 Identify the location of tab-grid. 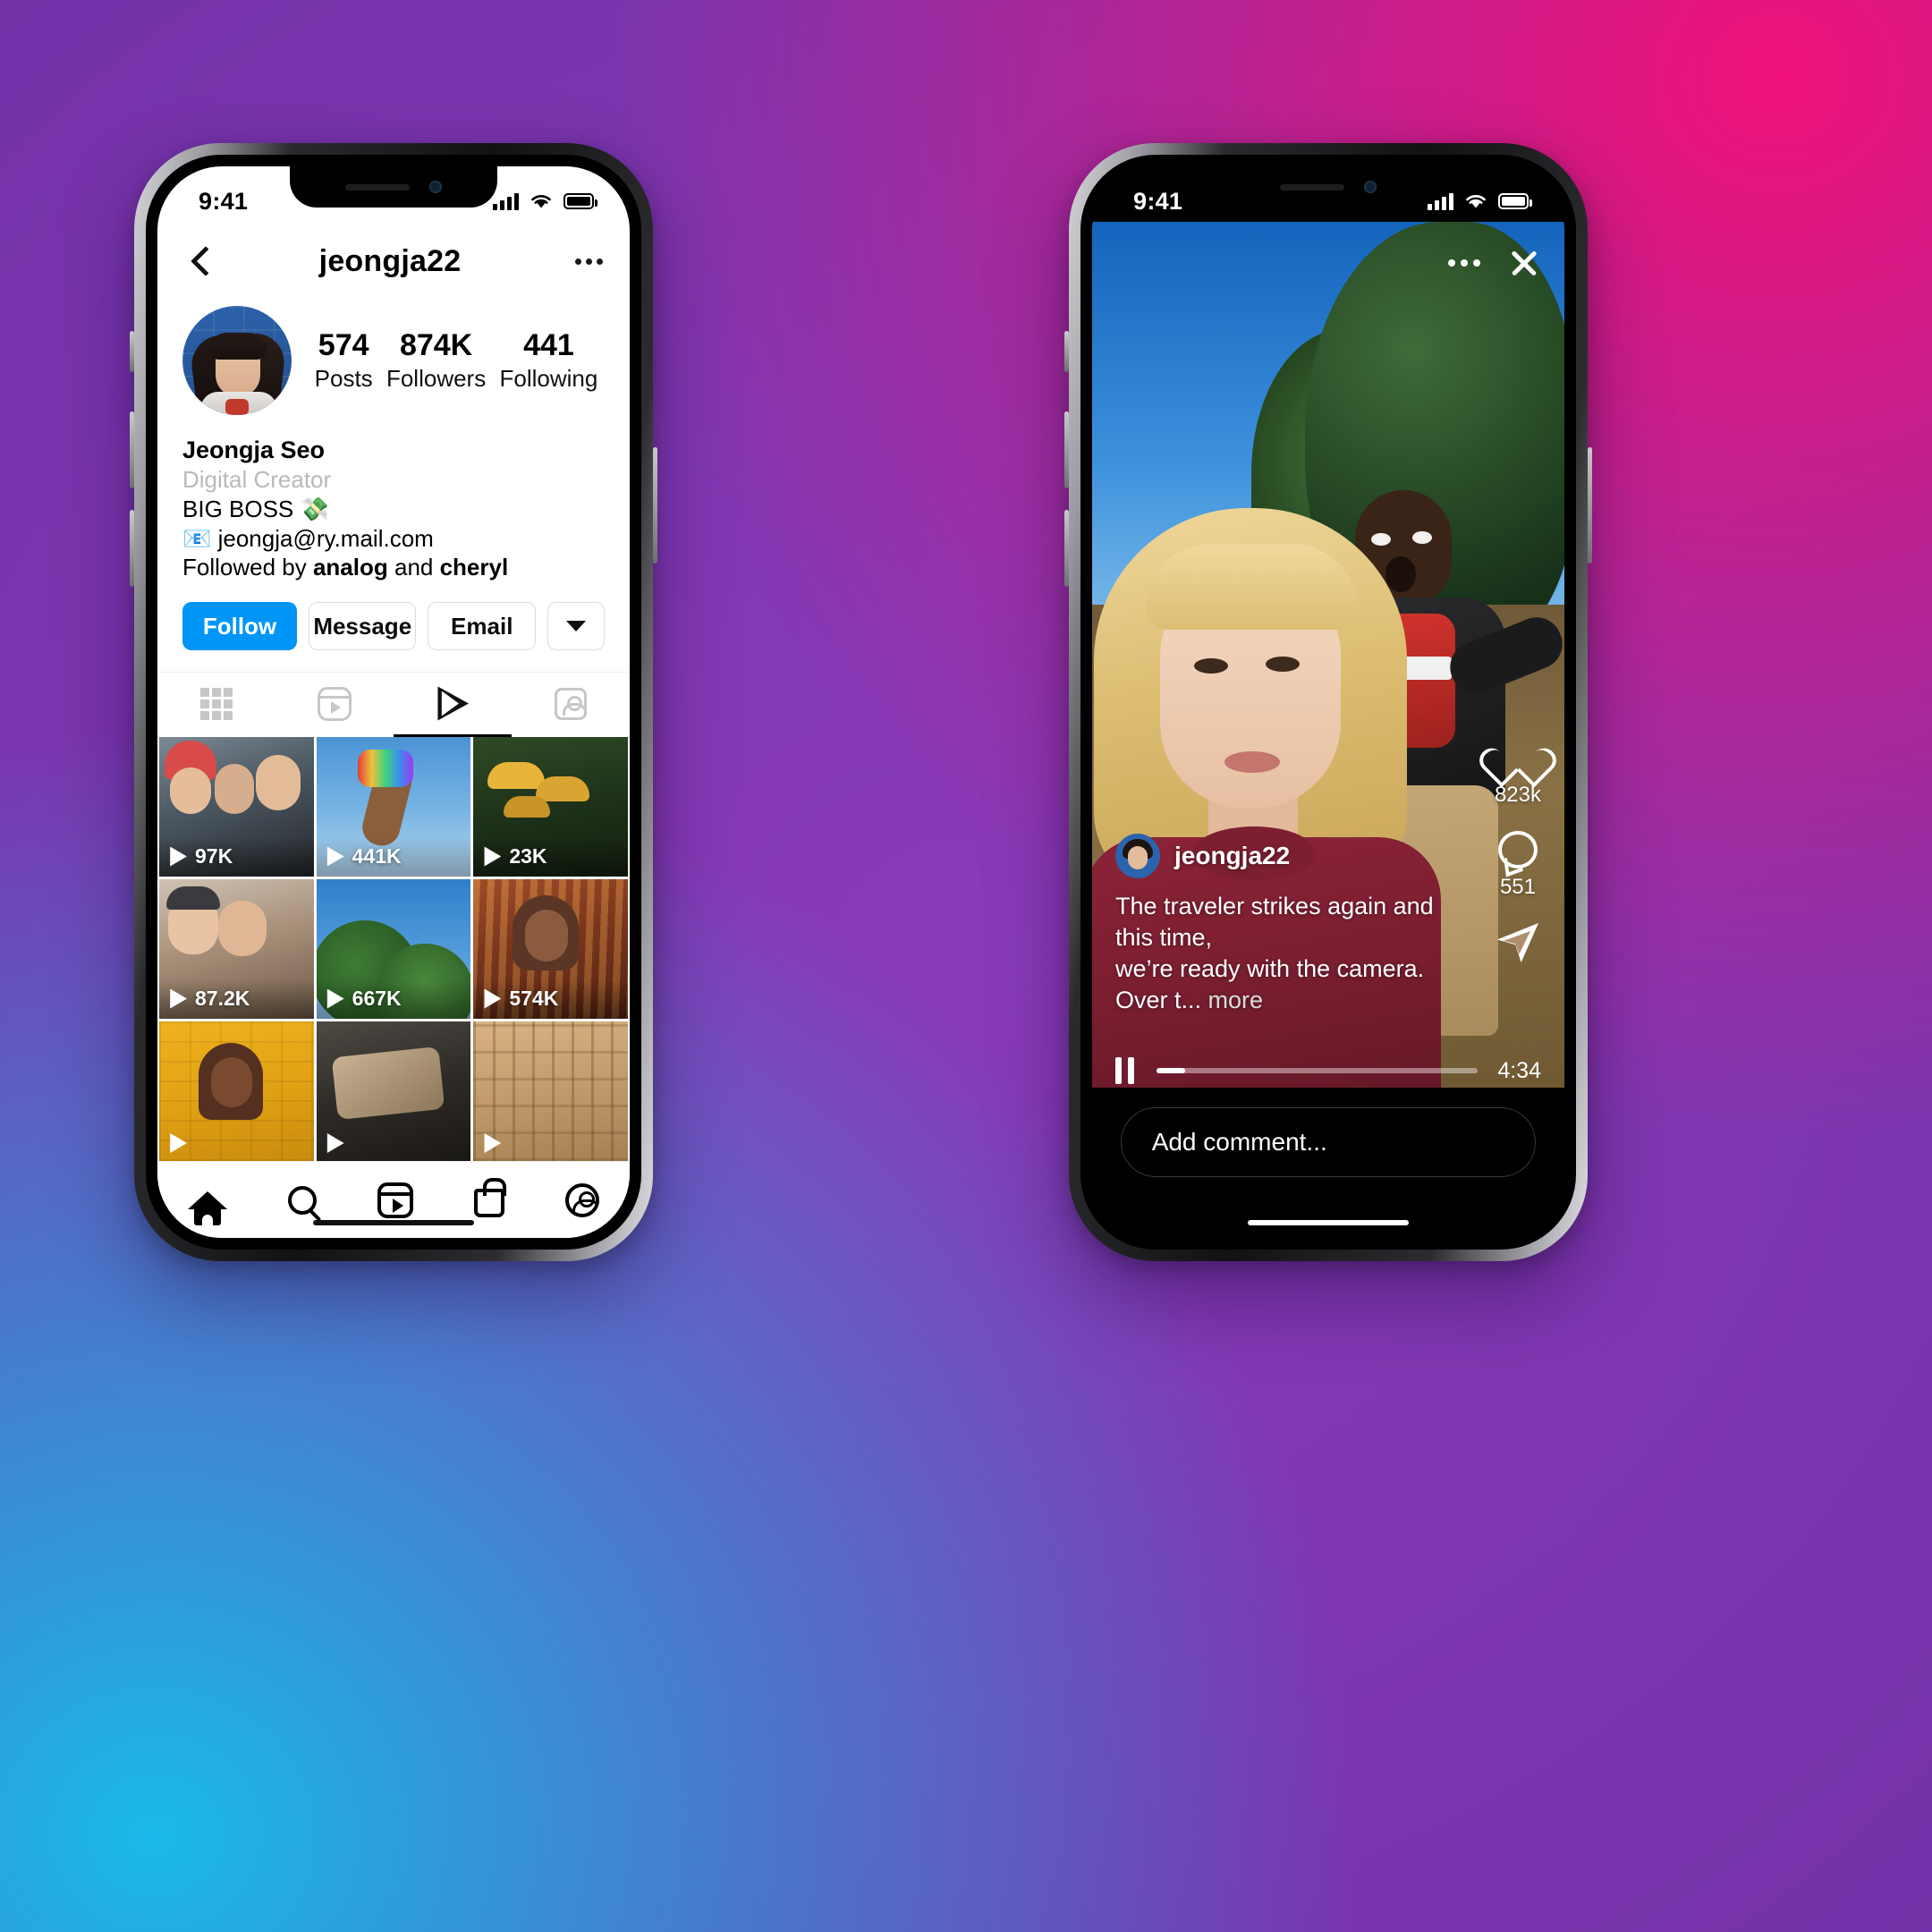
(216, 705).